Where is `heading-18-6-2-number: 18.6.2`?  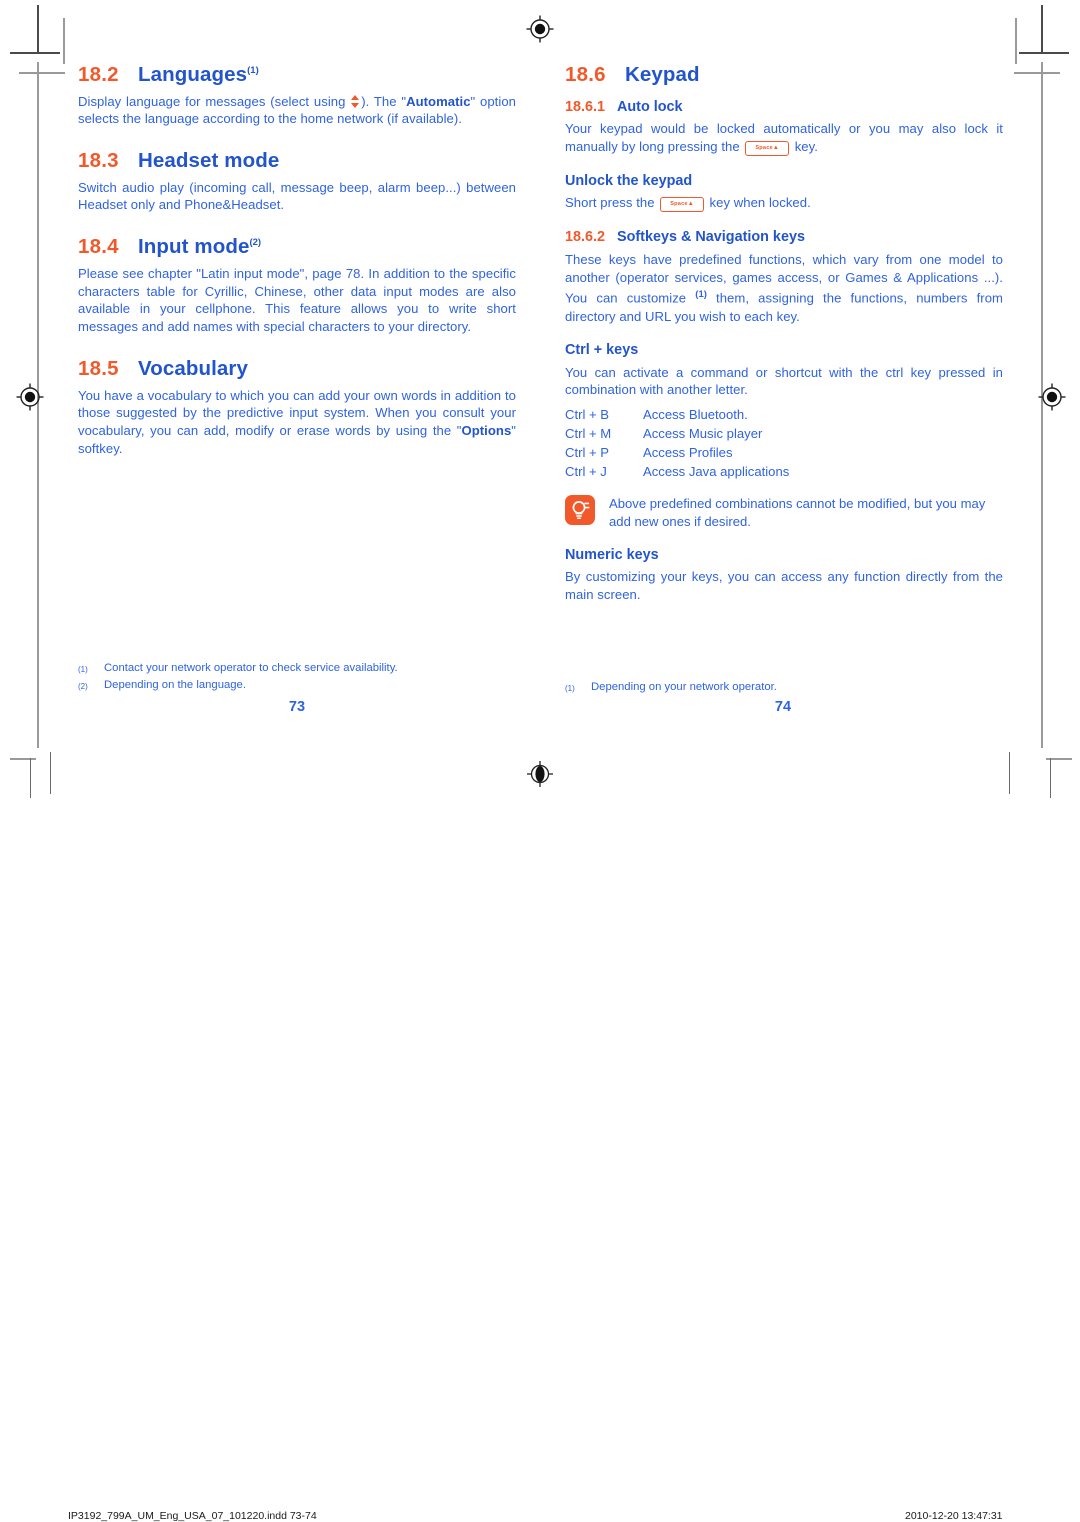
heading-18-6-2-number: 18.6.2 is located at coordinates (585, 237).